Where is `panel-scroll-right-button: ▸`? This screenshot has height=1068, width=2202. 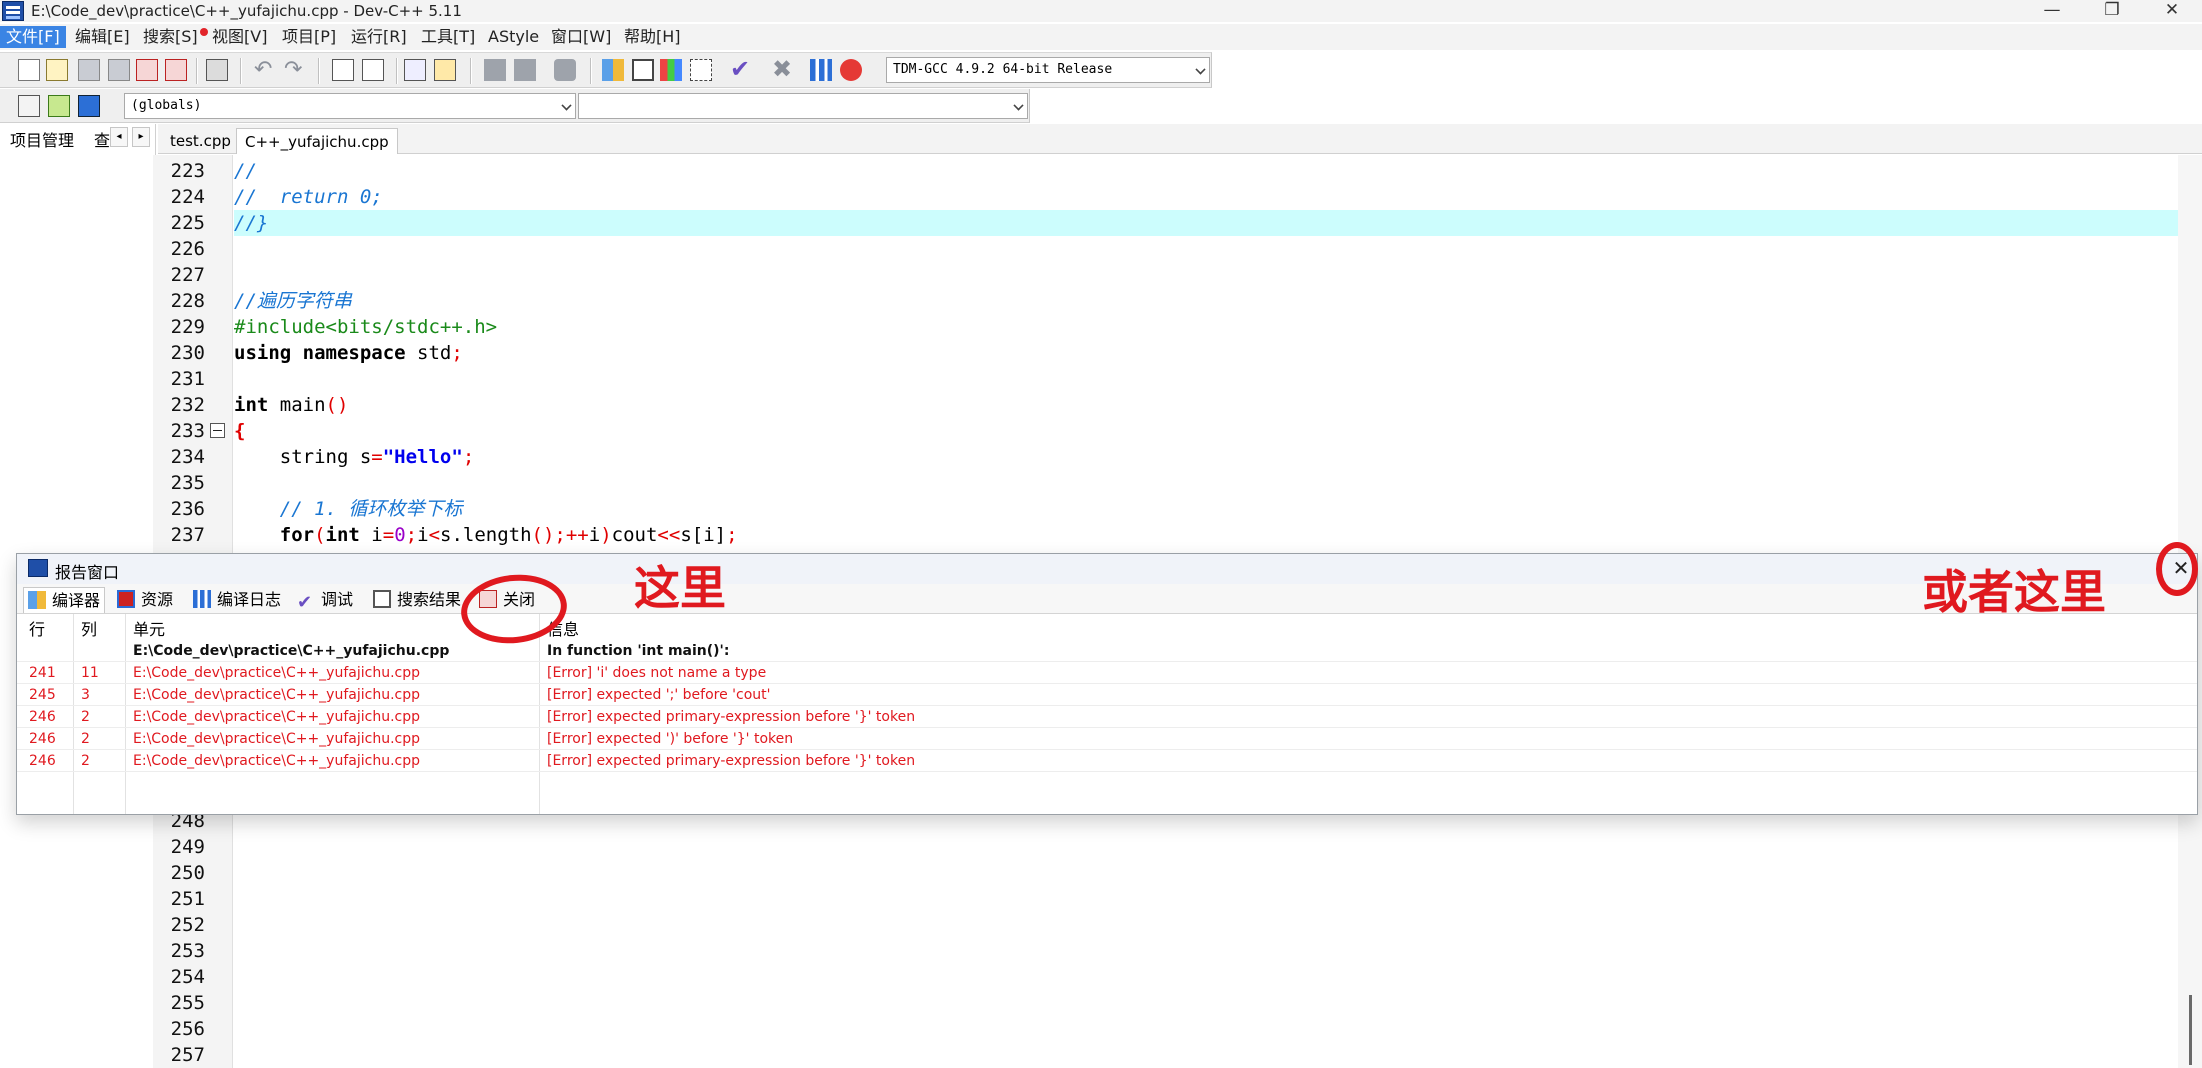
panel-scroll-right-button: ▸ is located at coordinates (141, 137).